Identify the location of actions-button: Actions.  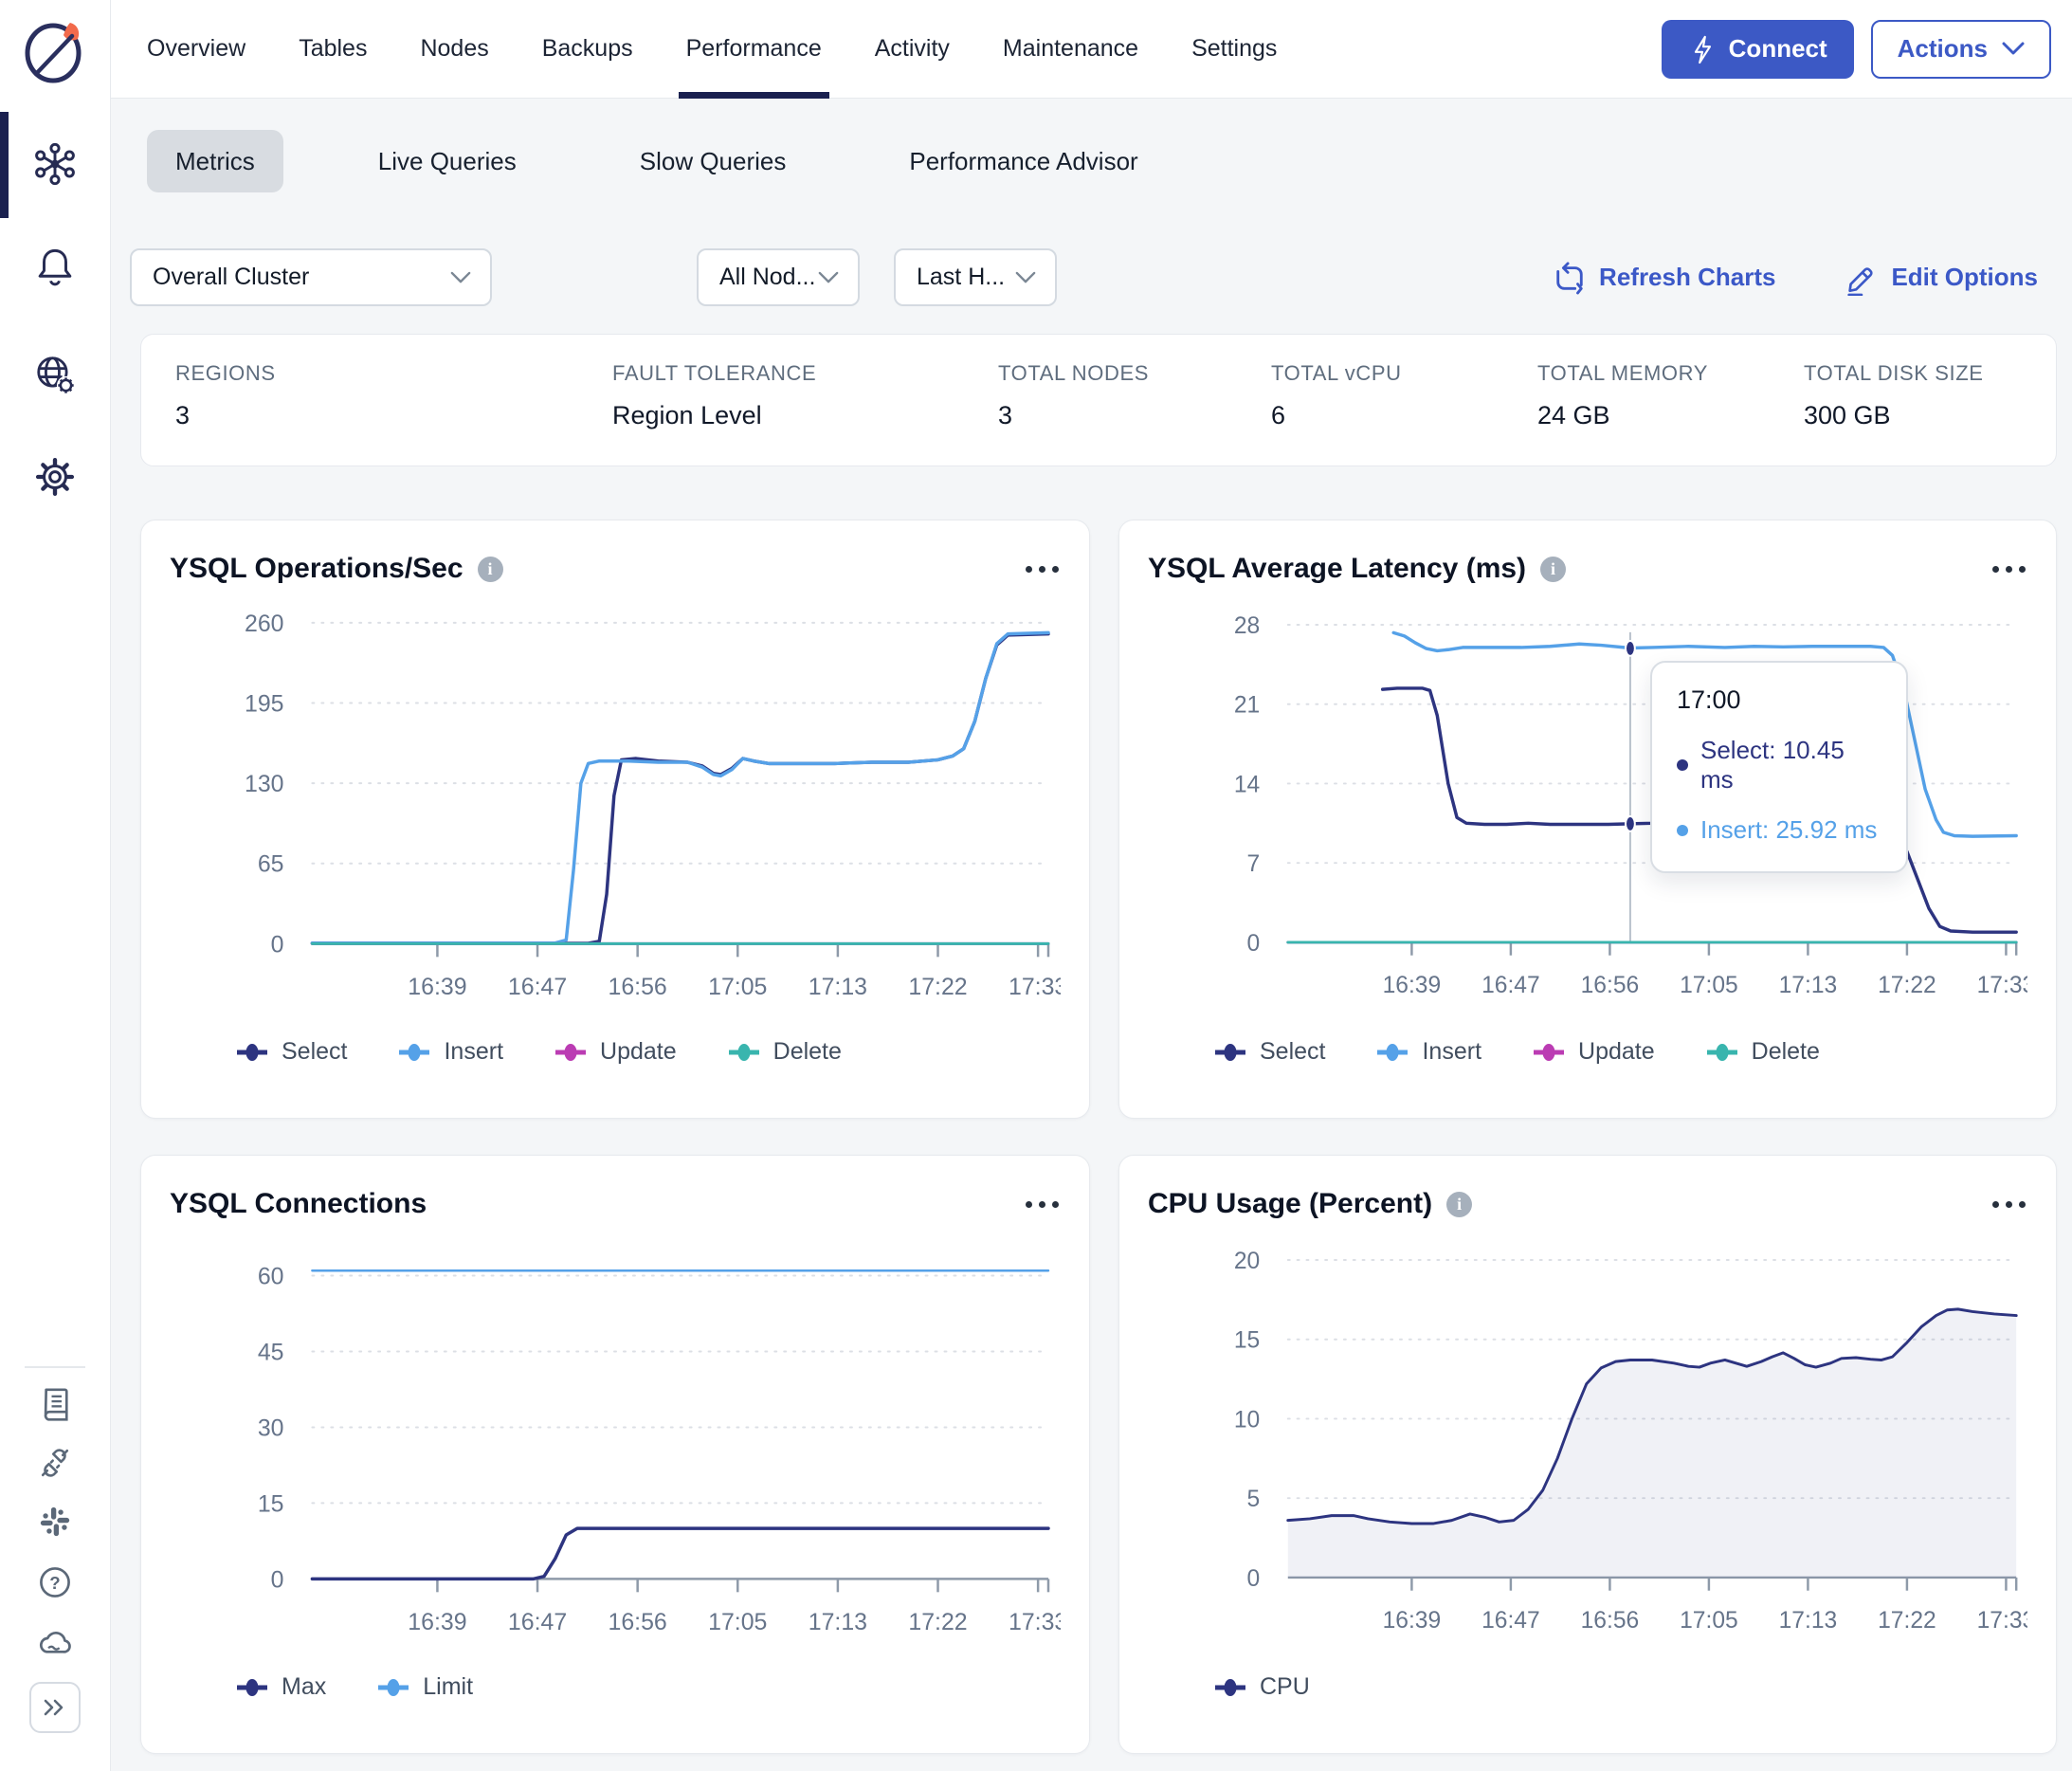
(1960, 49).